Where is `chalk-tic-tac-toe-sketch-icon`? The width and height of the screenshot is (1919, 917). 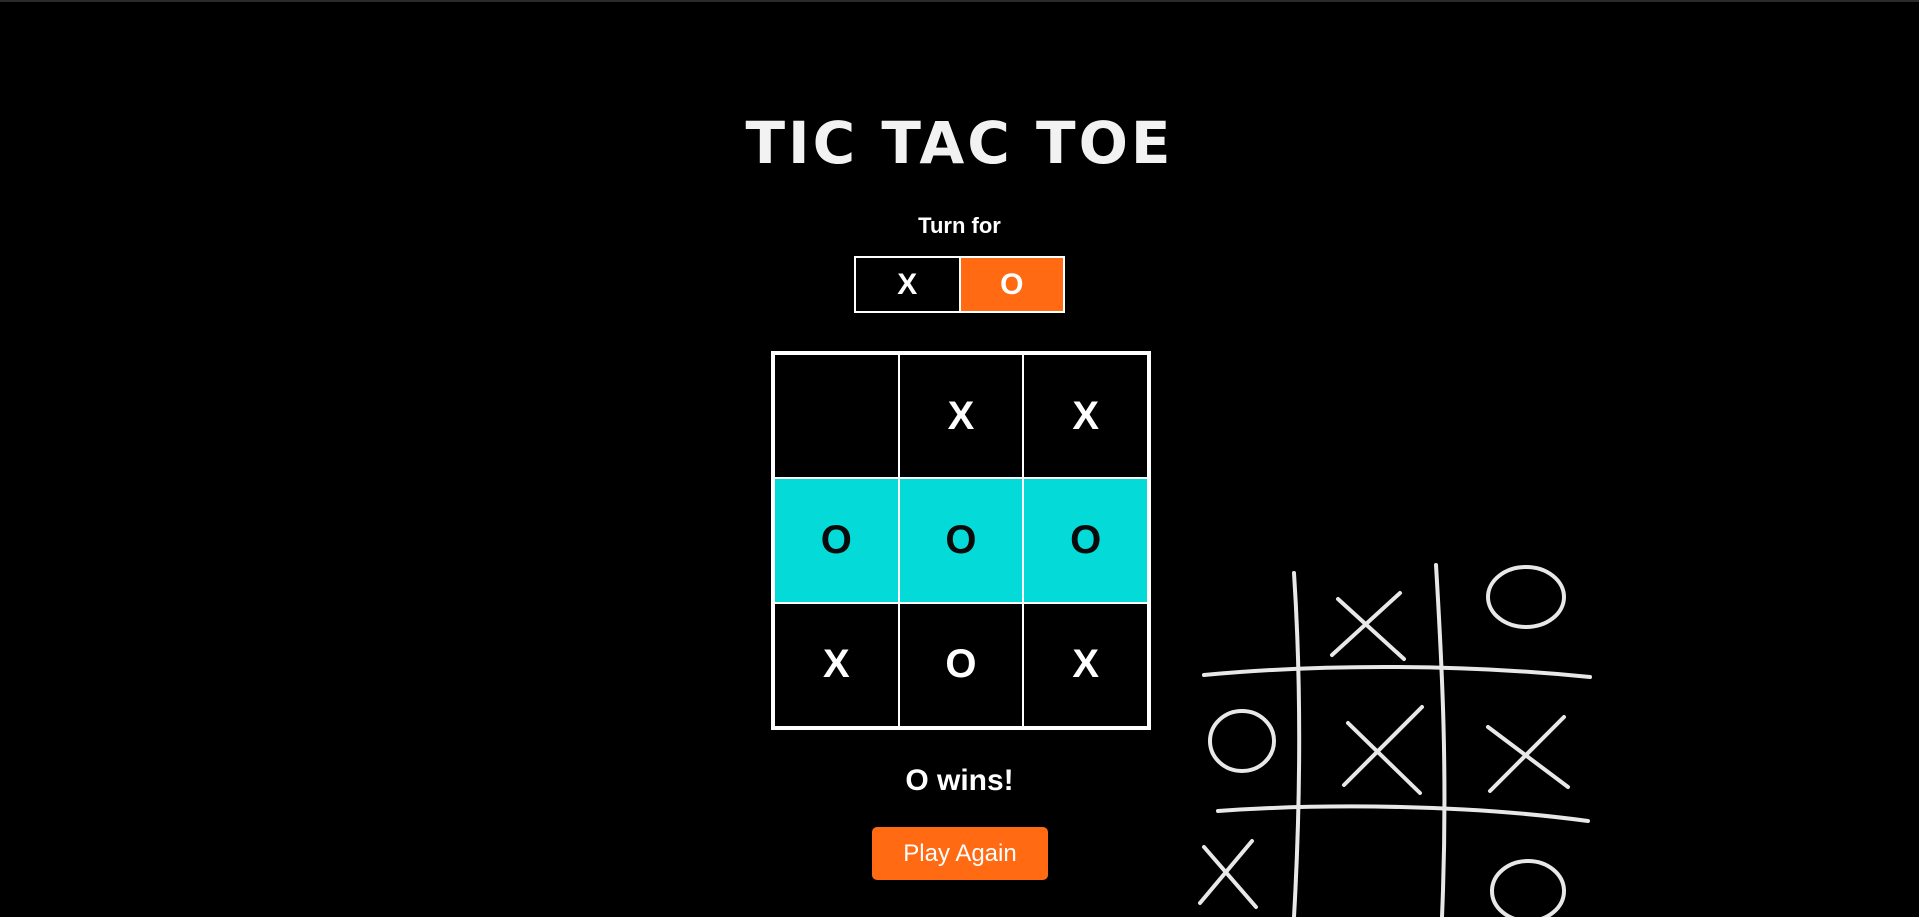 chalk-tic-tac-toe-sketch-icon is located at coordinates (1395, 740).